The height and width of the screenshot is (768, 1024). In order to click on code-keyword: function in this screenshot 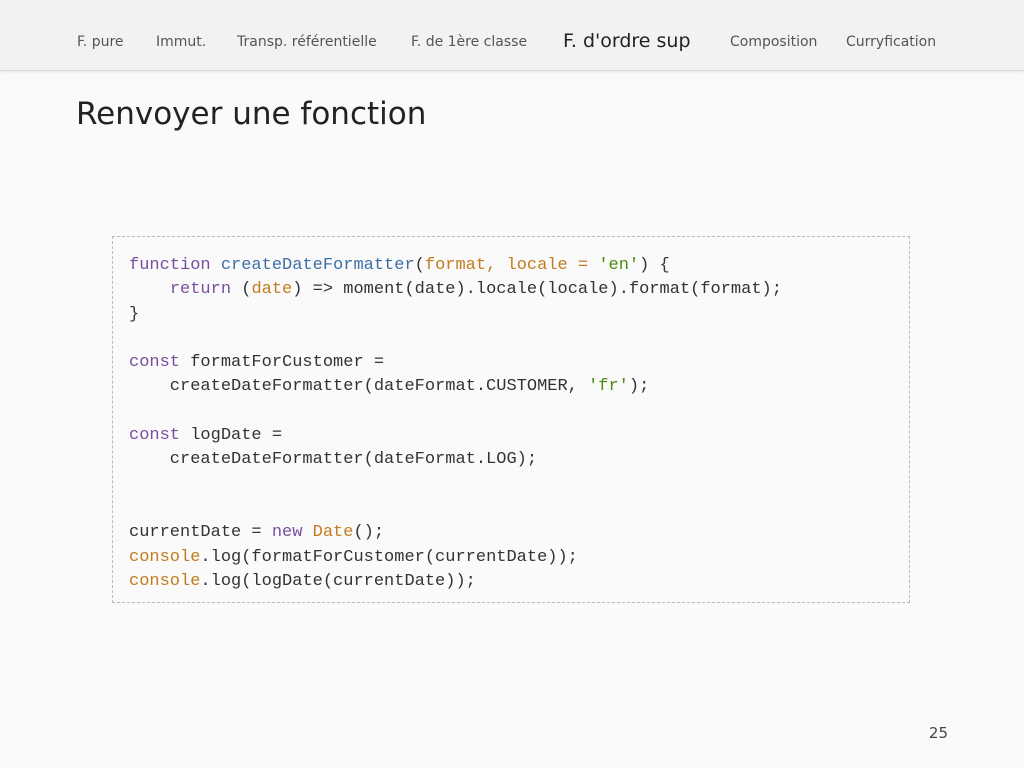, I will do `click(170, 265)`.